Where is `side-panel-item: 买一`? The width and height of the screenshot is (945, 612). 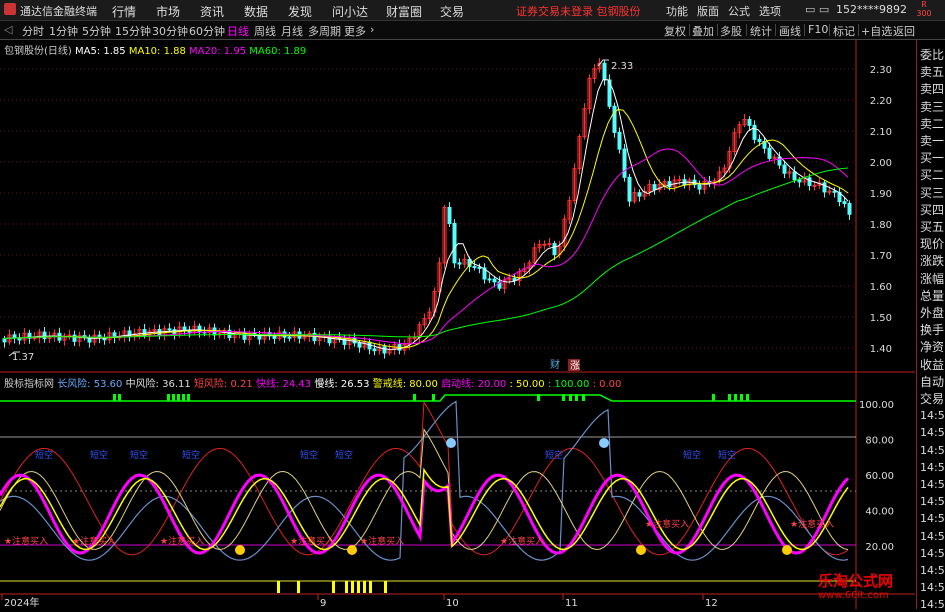
side-panel-item: 买一 is located at coordinates (932, 158).